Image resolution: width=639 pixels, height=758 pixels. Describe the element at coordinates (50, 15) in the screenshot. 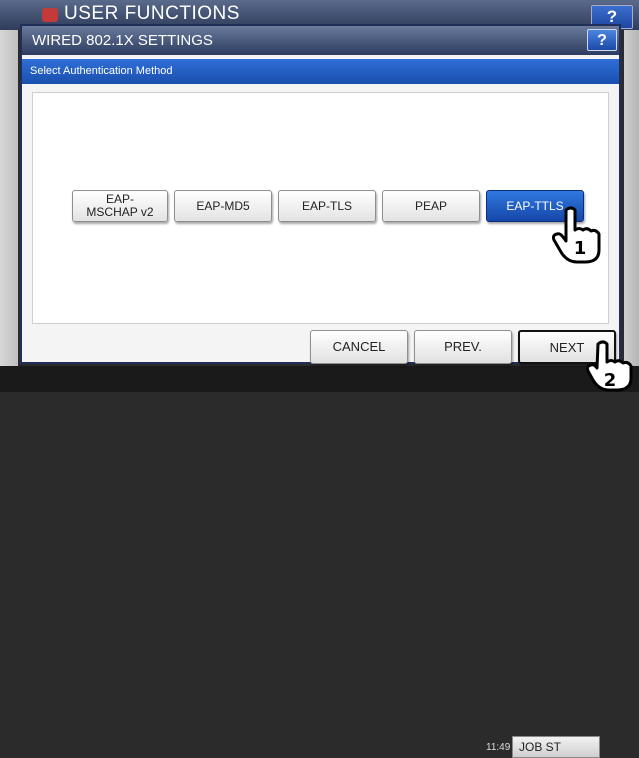

I see `app-logo-icon` at that location.